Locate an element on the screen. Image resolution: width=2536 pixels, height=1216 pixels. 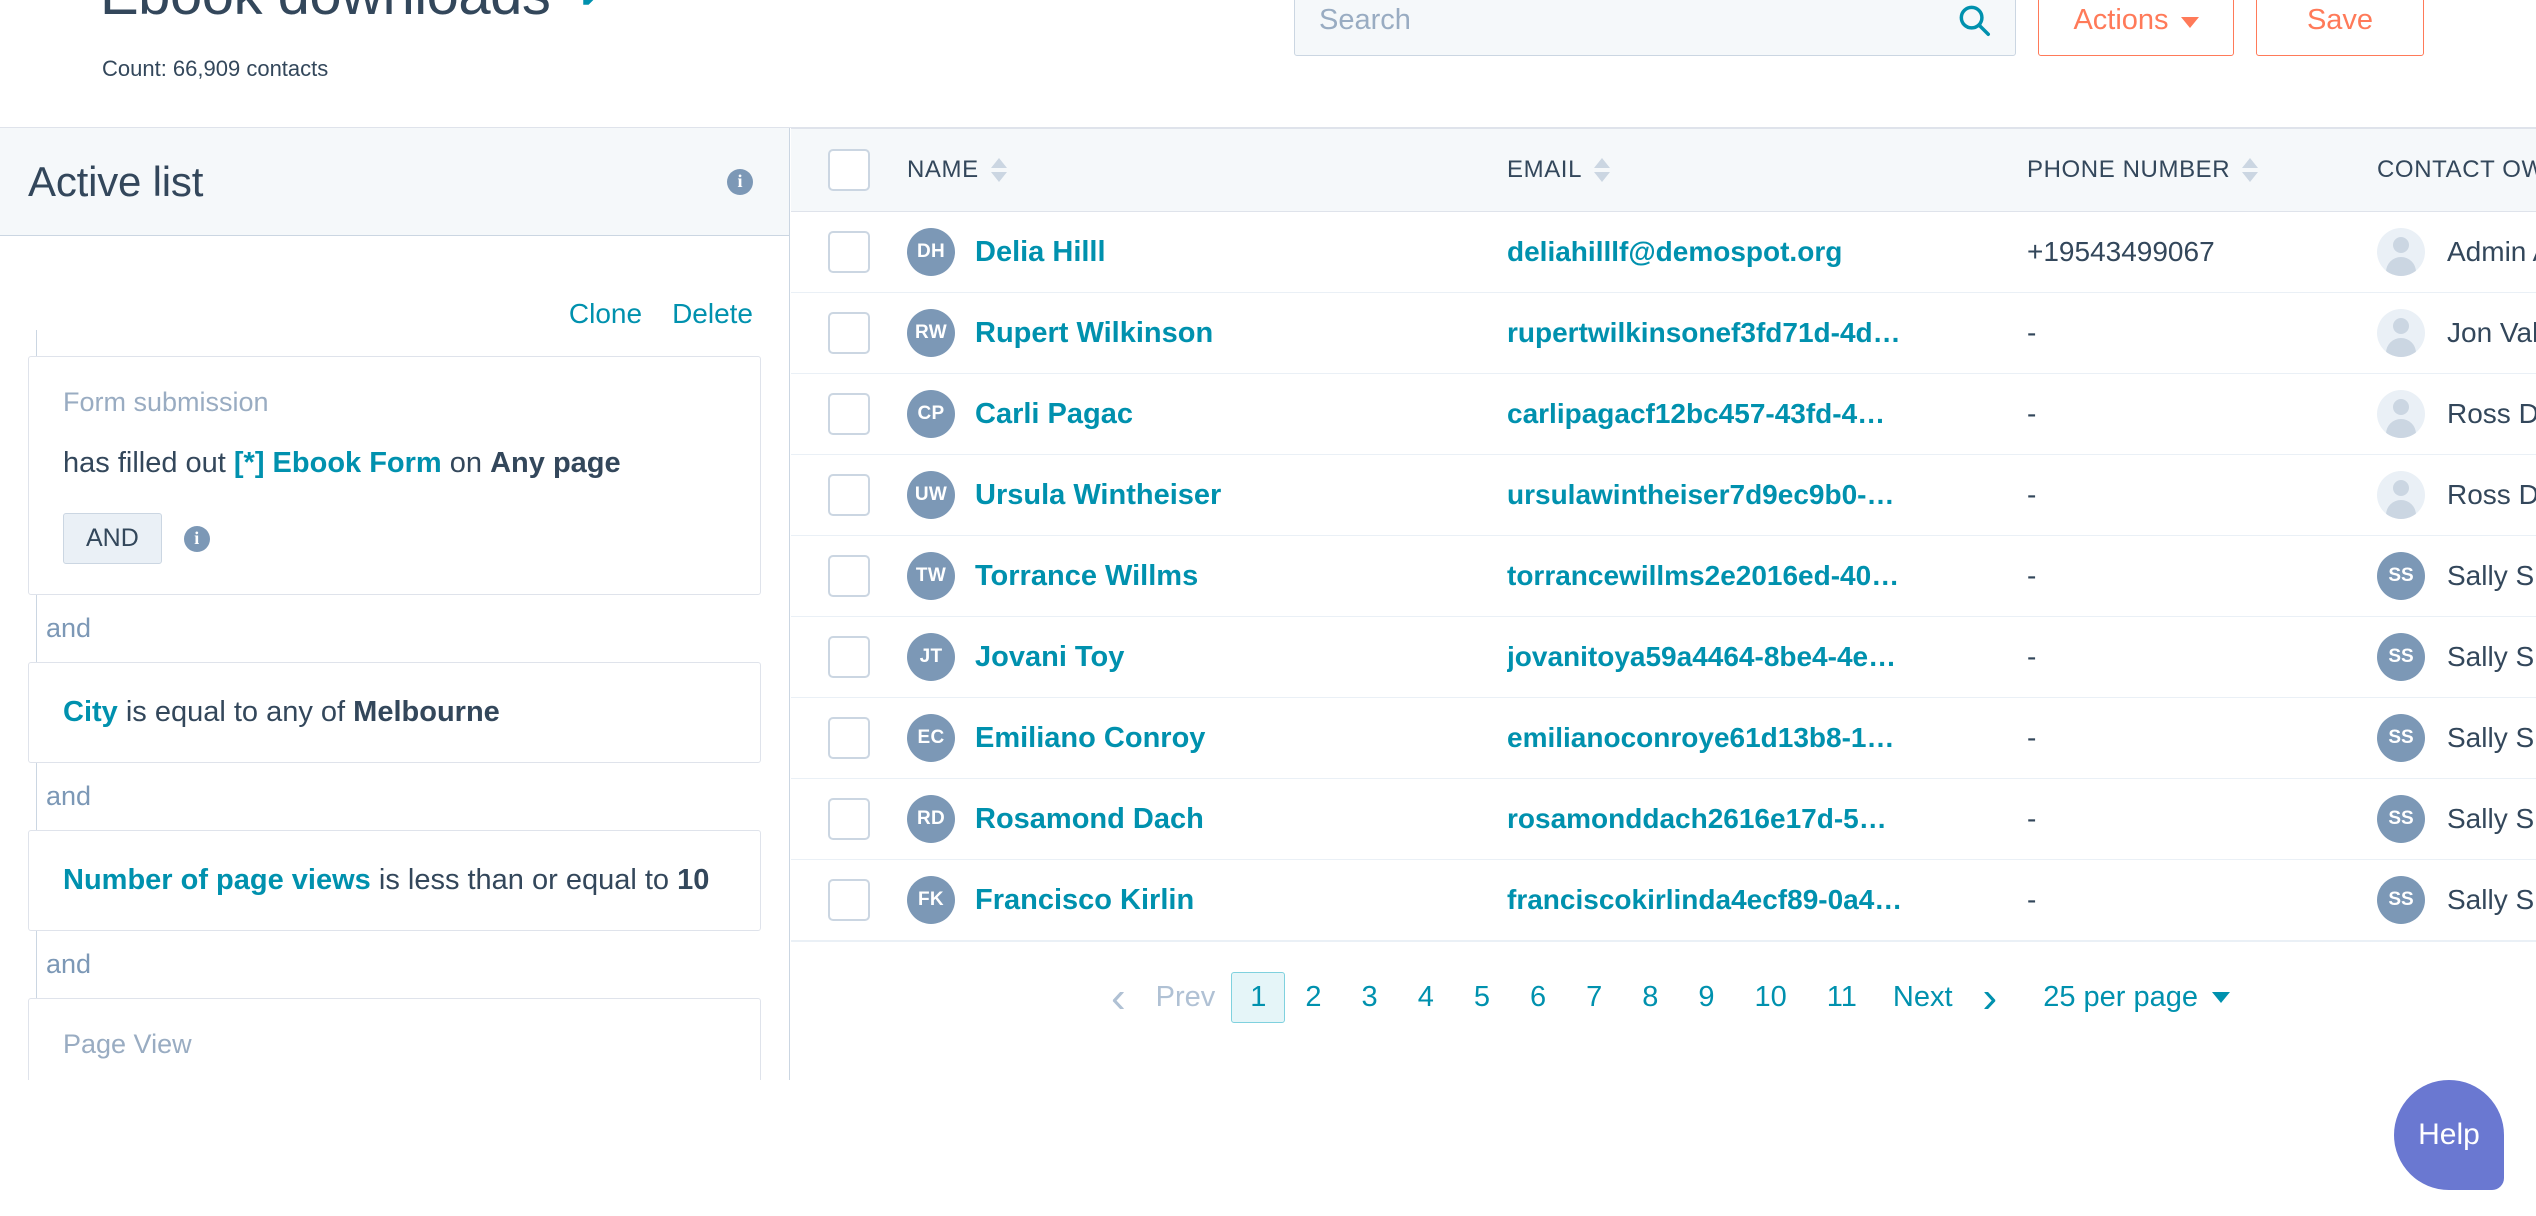
avatar: EC is located at coordinates (931, 738).